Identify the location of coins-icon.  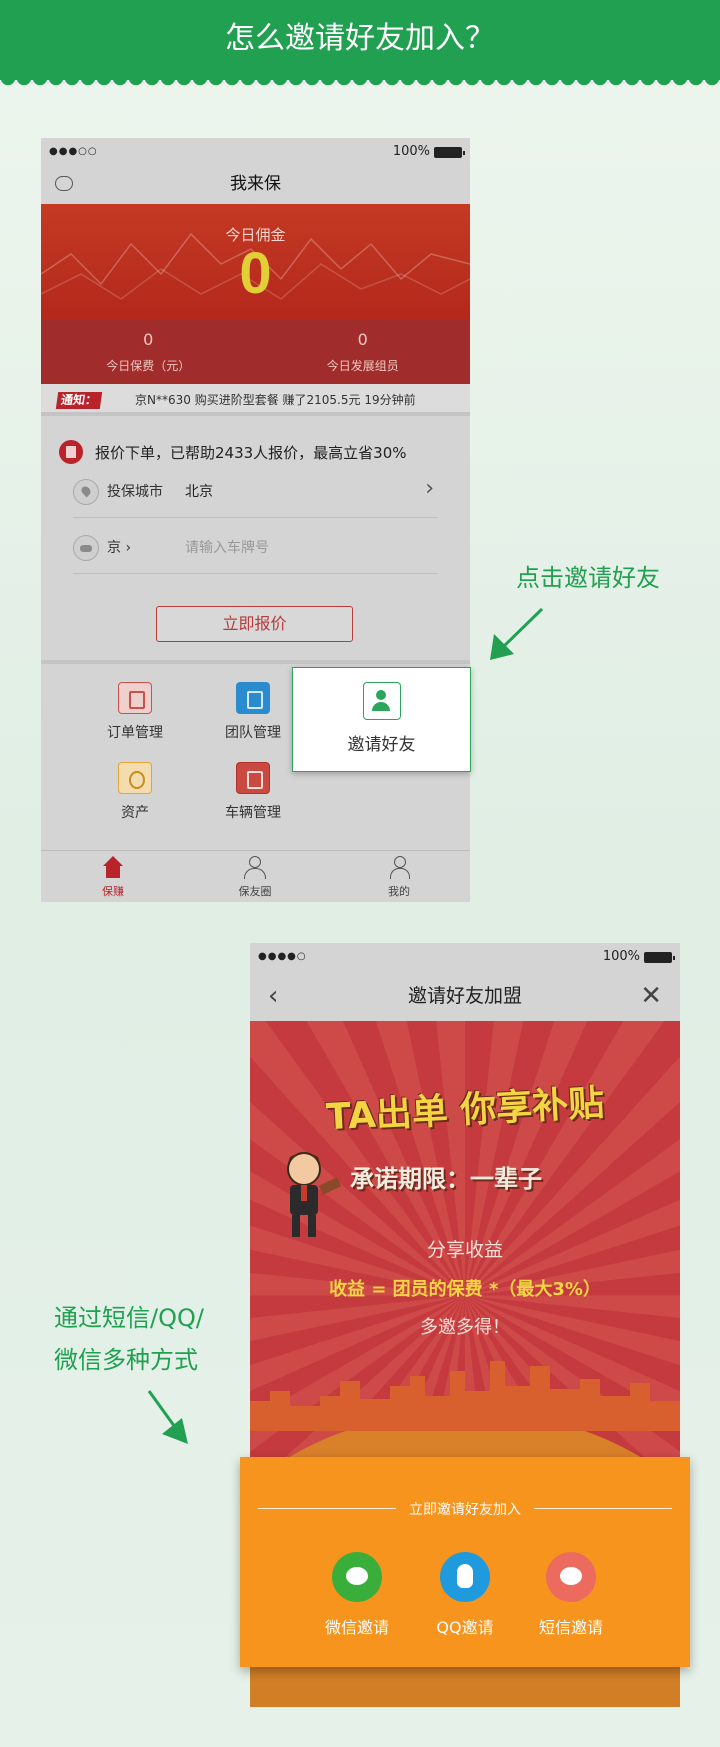
(135, 778).